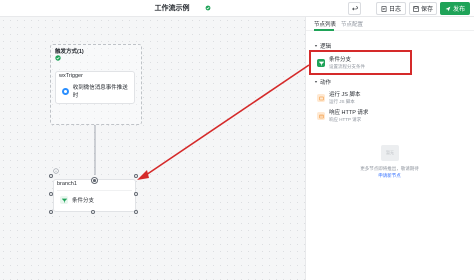 This screenshot has height=280, width=474. Describe the element at coordinates (71, 76) in the screenshot. I see `trigger-card-label: wxTrigger` at that location.